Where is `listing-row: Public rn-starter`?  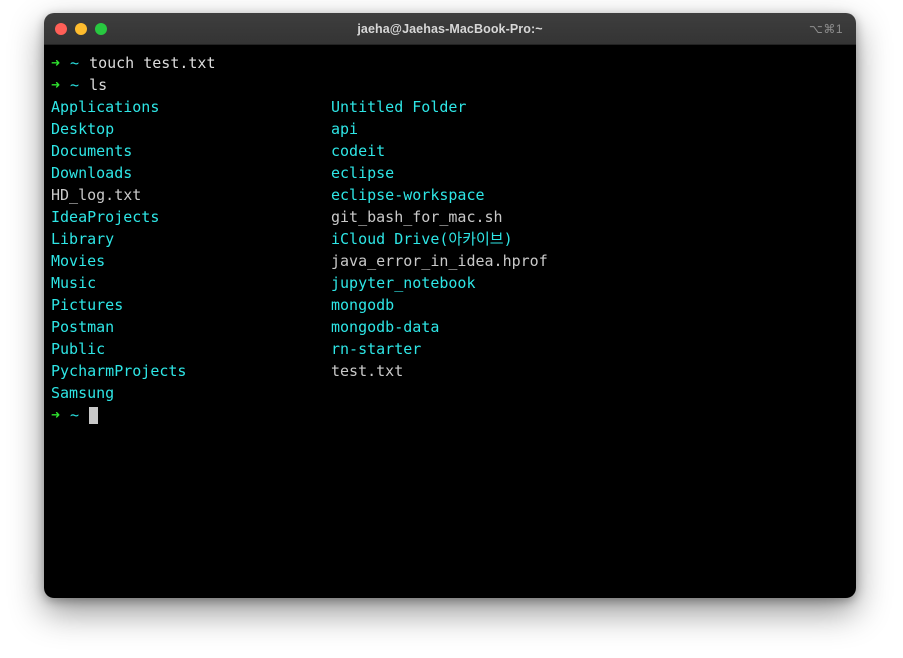
listing-row: Public rn-starter is located at coordinates (450, 349).